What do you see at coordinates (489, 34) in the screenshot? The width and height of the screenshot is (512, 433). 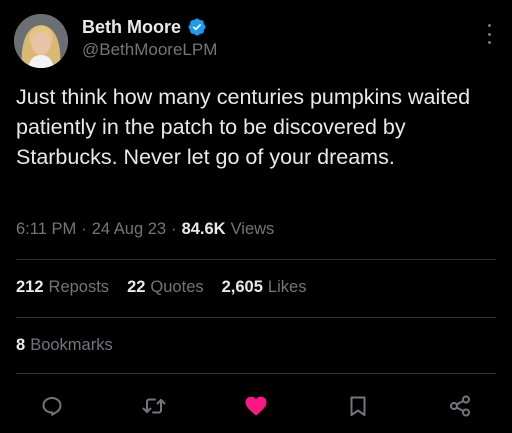 I see `more-options-icon` at bounding box center [489, 34].